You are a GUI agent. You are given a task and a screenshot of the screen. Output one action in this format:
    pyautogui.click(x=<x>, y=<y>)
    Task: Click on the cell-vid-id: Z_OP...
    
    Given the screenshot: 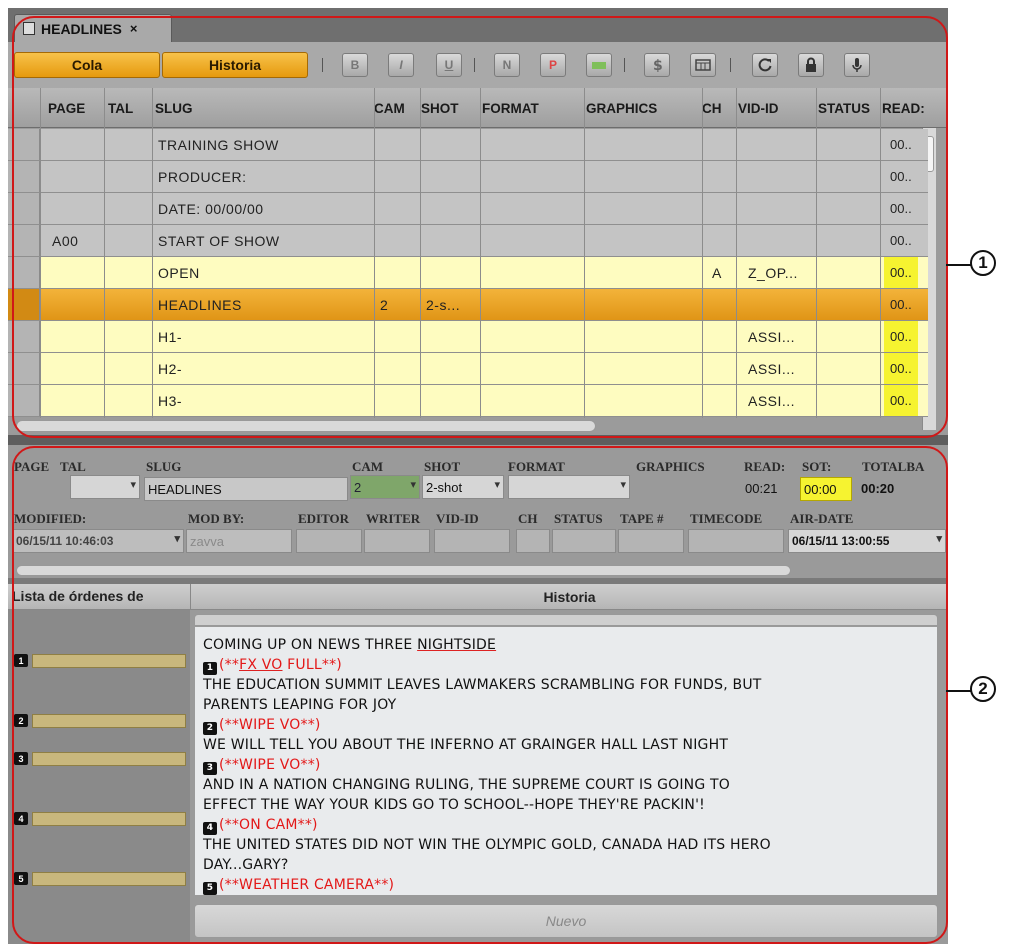 What is the action you would take?
    pyautogui.click(x=773, y=273)
    